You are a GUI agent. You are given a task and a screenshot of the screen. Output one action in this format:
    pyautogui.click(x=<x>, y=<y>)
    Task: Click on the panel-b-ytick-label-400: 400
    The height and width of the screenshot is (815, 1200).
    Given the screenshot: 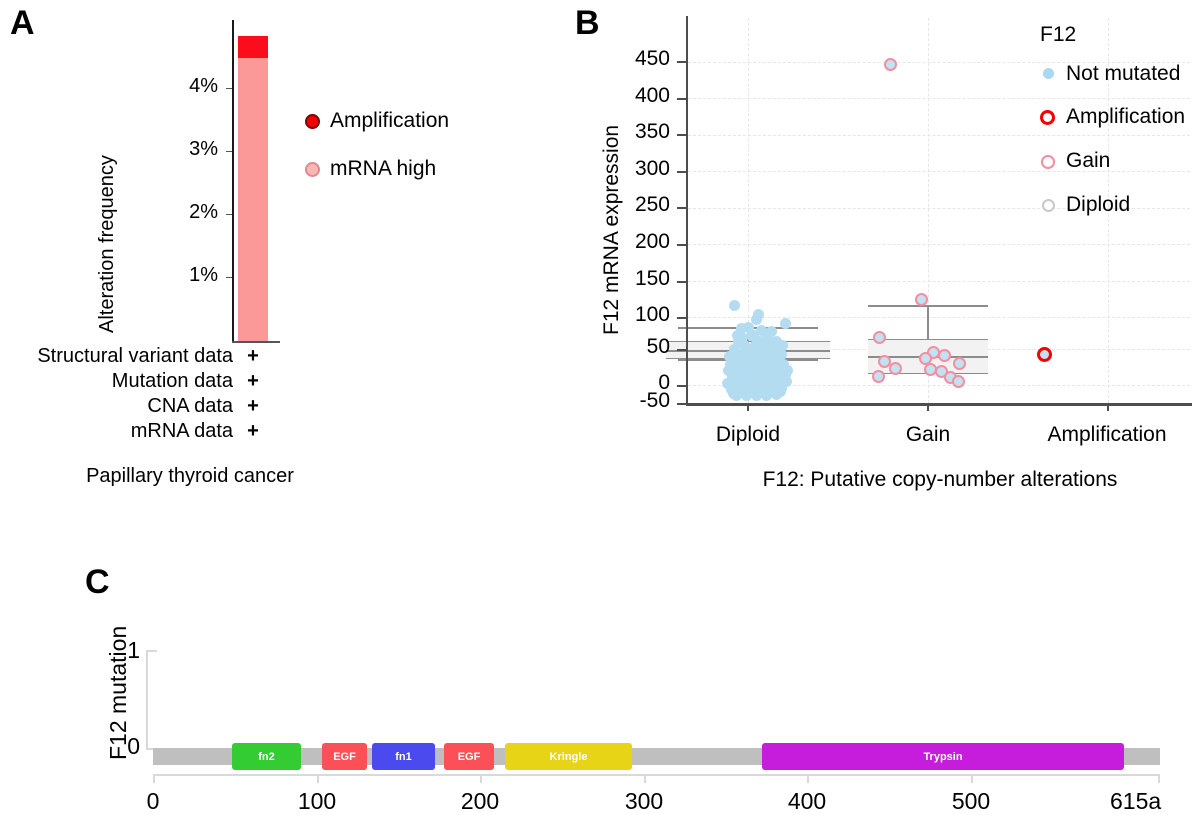 What is the action you would take?
    pyautogui.click(x=652, y=95)
    